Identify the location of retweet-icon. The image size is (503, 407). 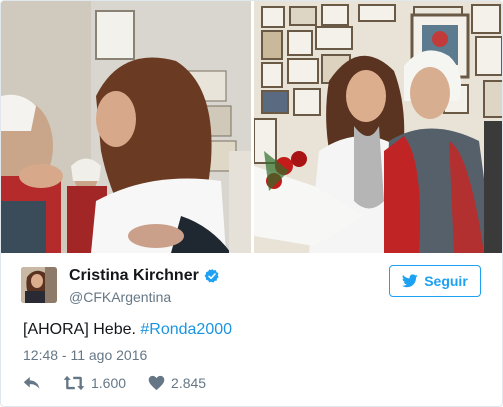
(74, 383).